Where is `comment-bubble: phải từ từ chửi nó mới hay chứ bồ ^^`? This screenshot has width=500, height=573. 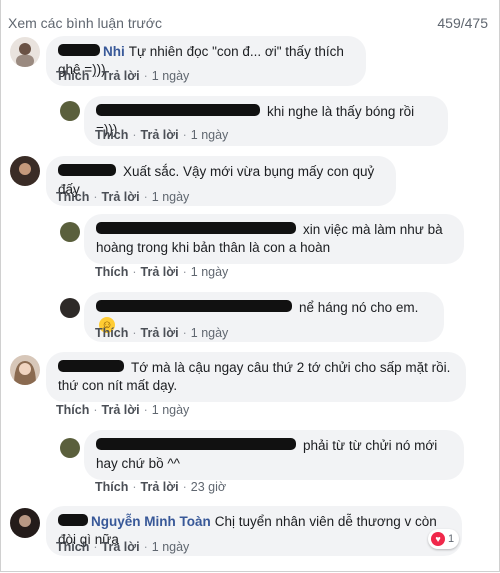 comment-bubble: phải từ từ chửi nó mới hay chứ bồ ^^ is located at coordinates (274, 455).